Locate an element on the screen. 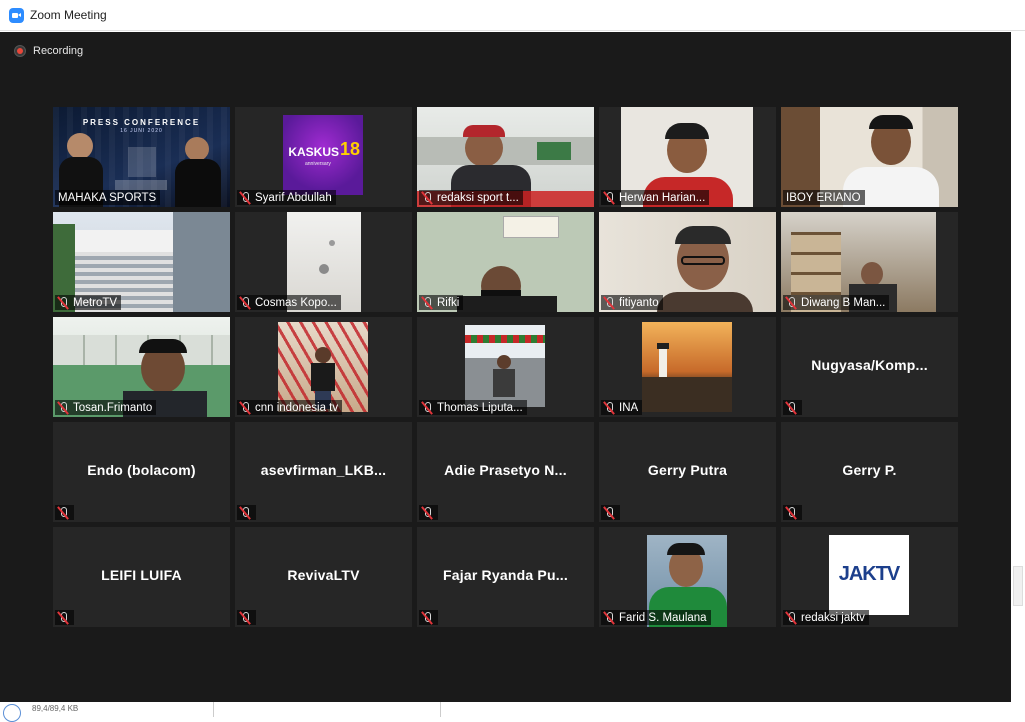 The image size is (1025, 722). participant-tile: Endo (bolacom) is located at coordinates (141, 472).